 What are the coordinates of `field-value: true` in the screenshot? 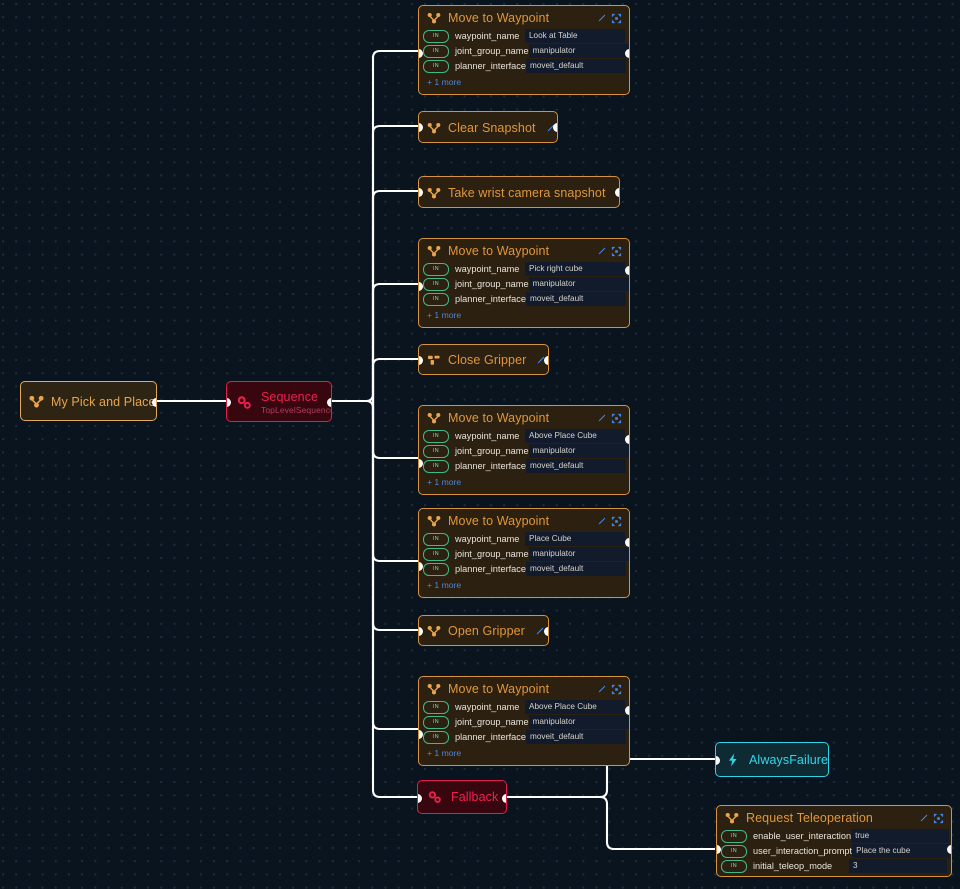 It's located at (900, 836).